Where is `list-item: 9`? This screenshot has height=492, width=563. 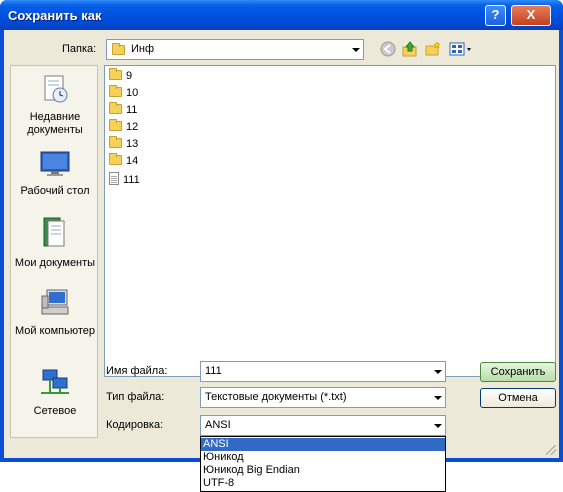 list-item: 9 is located at coordinates (121, 77).